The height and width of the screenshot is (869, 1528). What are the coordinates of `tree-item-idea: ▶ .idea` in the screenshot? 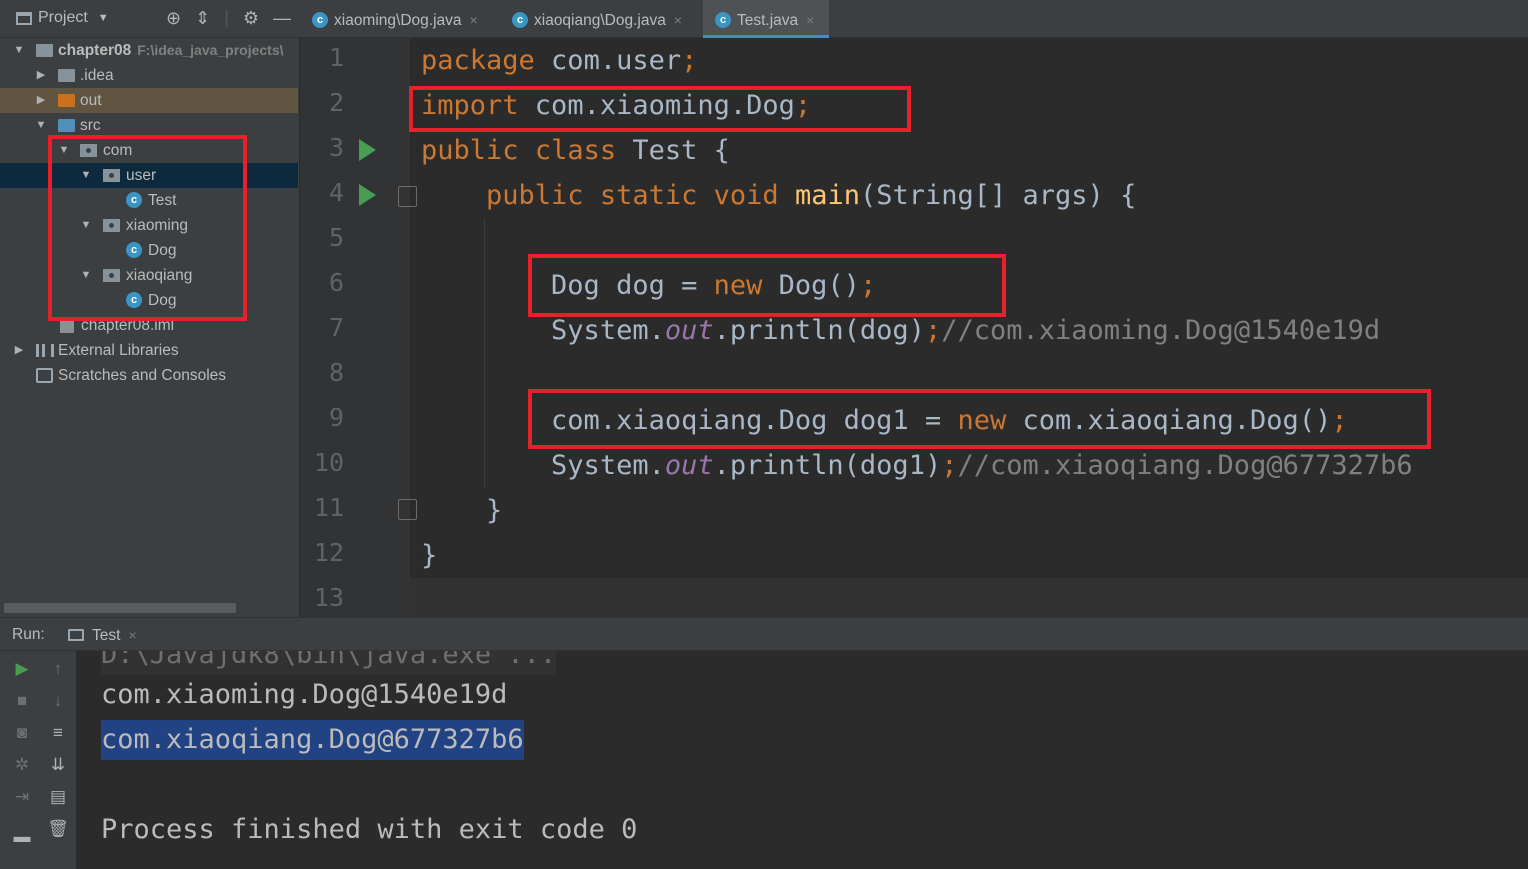 It's located at (149, 75).